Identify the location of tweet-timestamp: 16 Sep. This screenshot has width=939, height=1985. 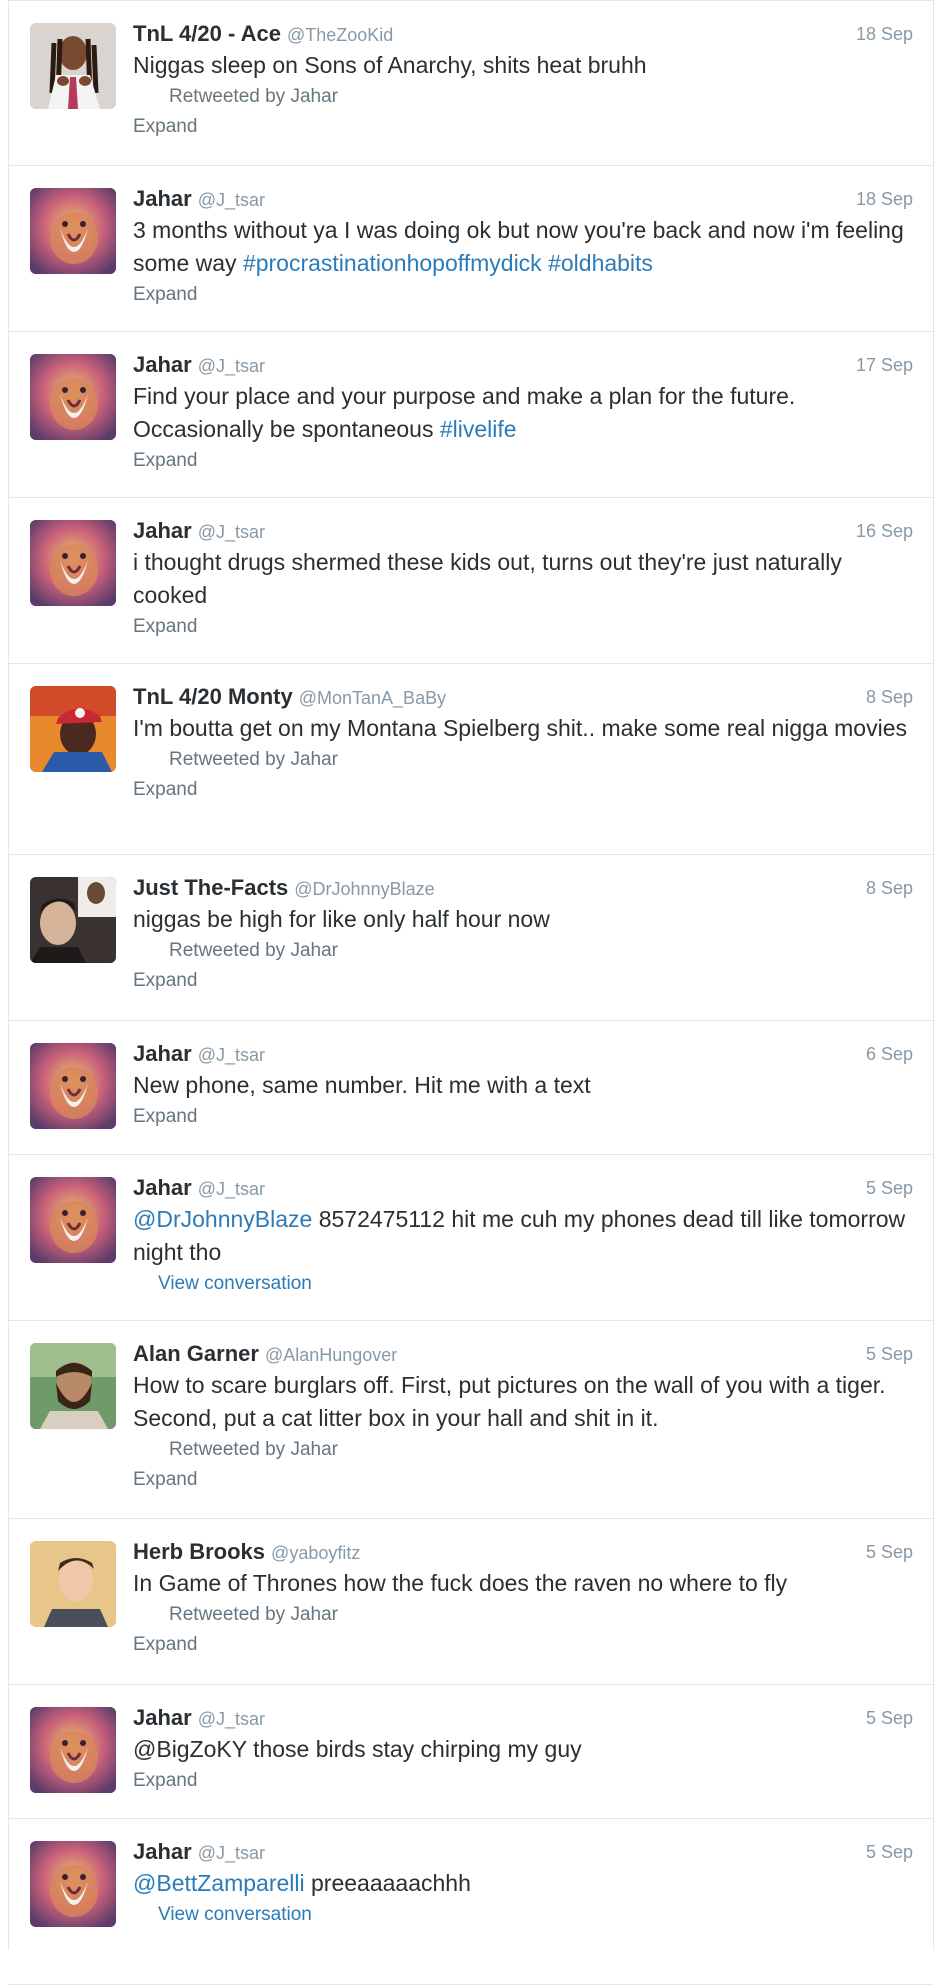
(884, 531).